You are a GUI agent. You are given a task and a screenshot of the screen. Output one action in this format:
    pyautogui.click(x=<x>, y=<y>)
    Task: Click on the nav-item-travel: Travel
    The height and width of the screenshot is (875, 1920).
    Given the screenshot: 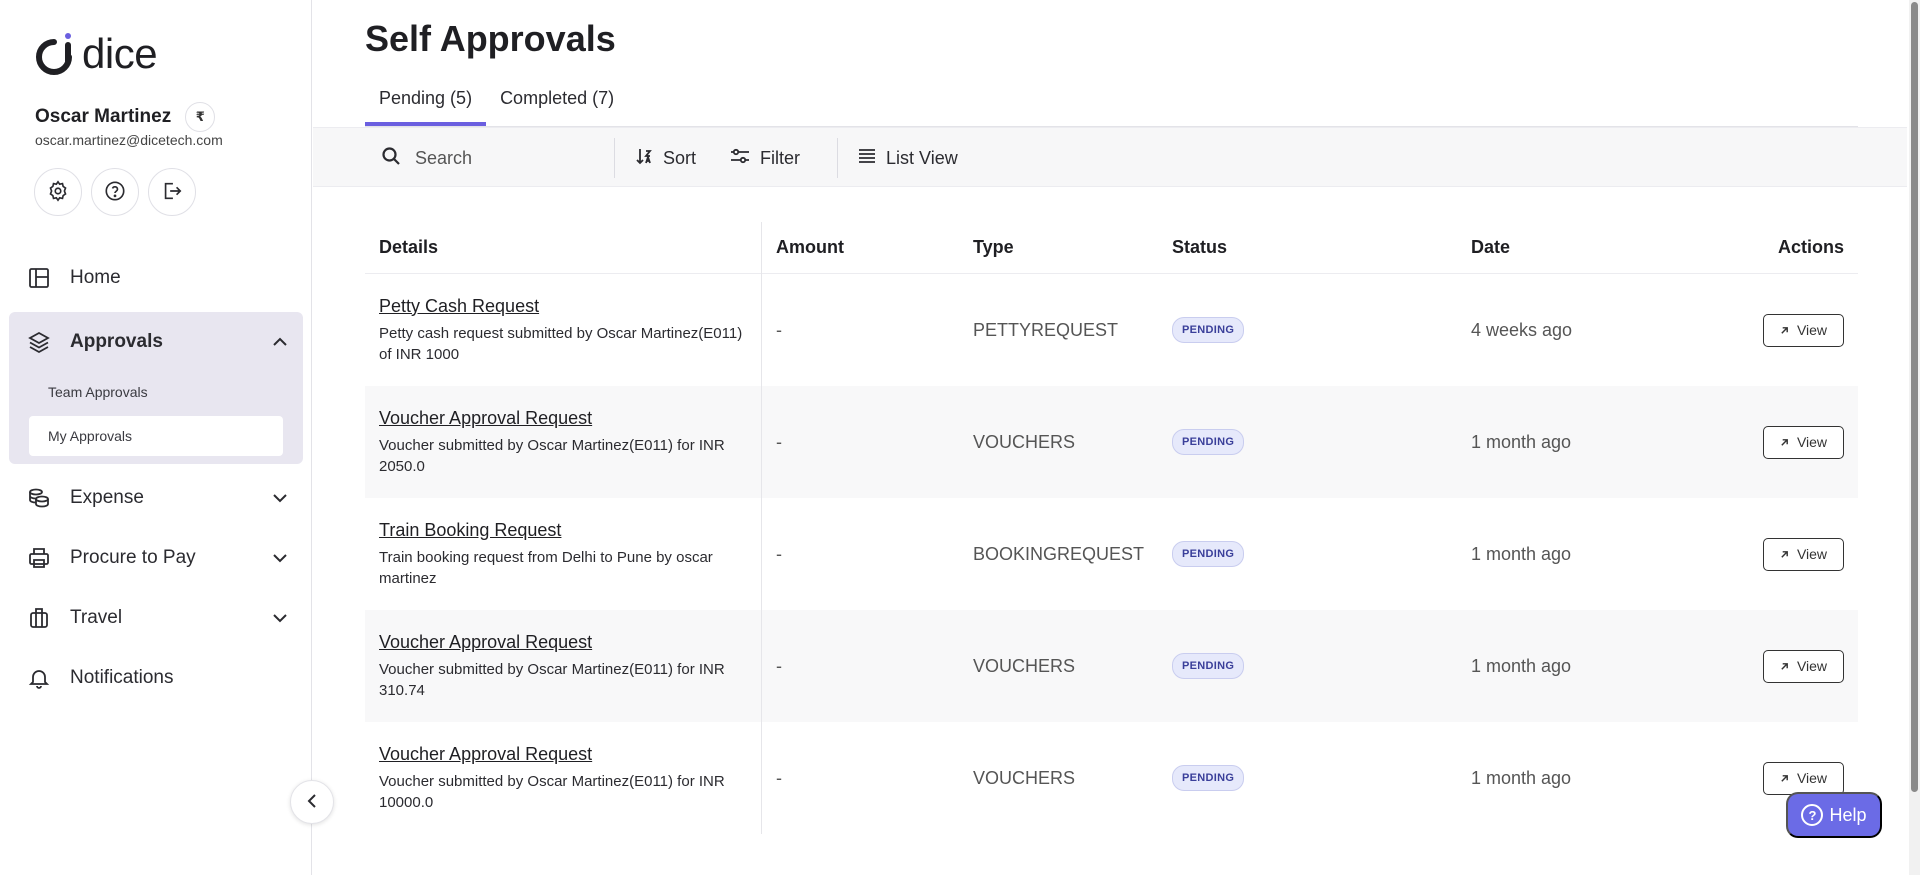 What is the action you would take?
    pyautogui.click(x=156, y=618)
    